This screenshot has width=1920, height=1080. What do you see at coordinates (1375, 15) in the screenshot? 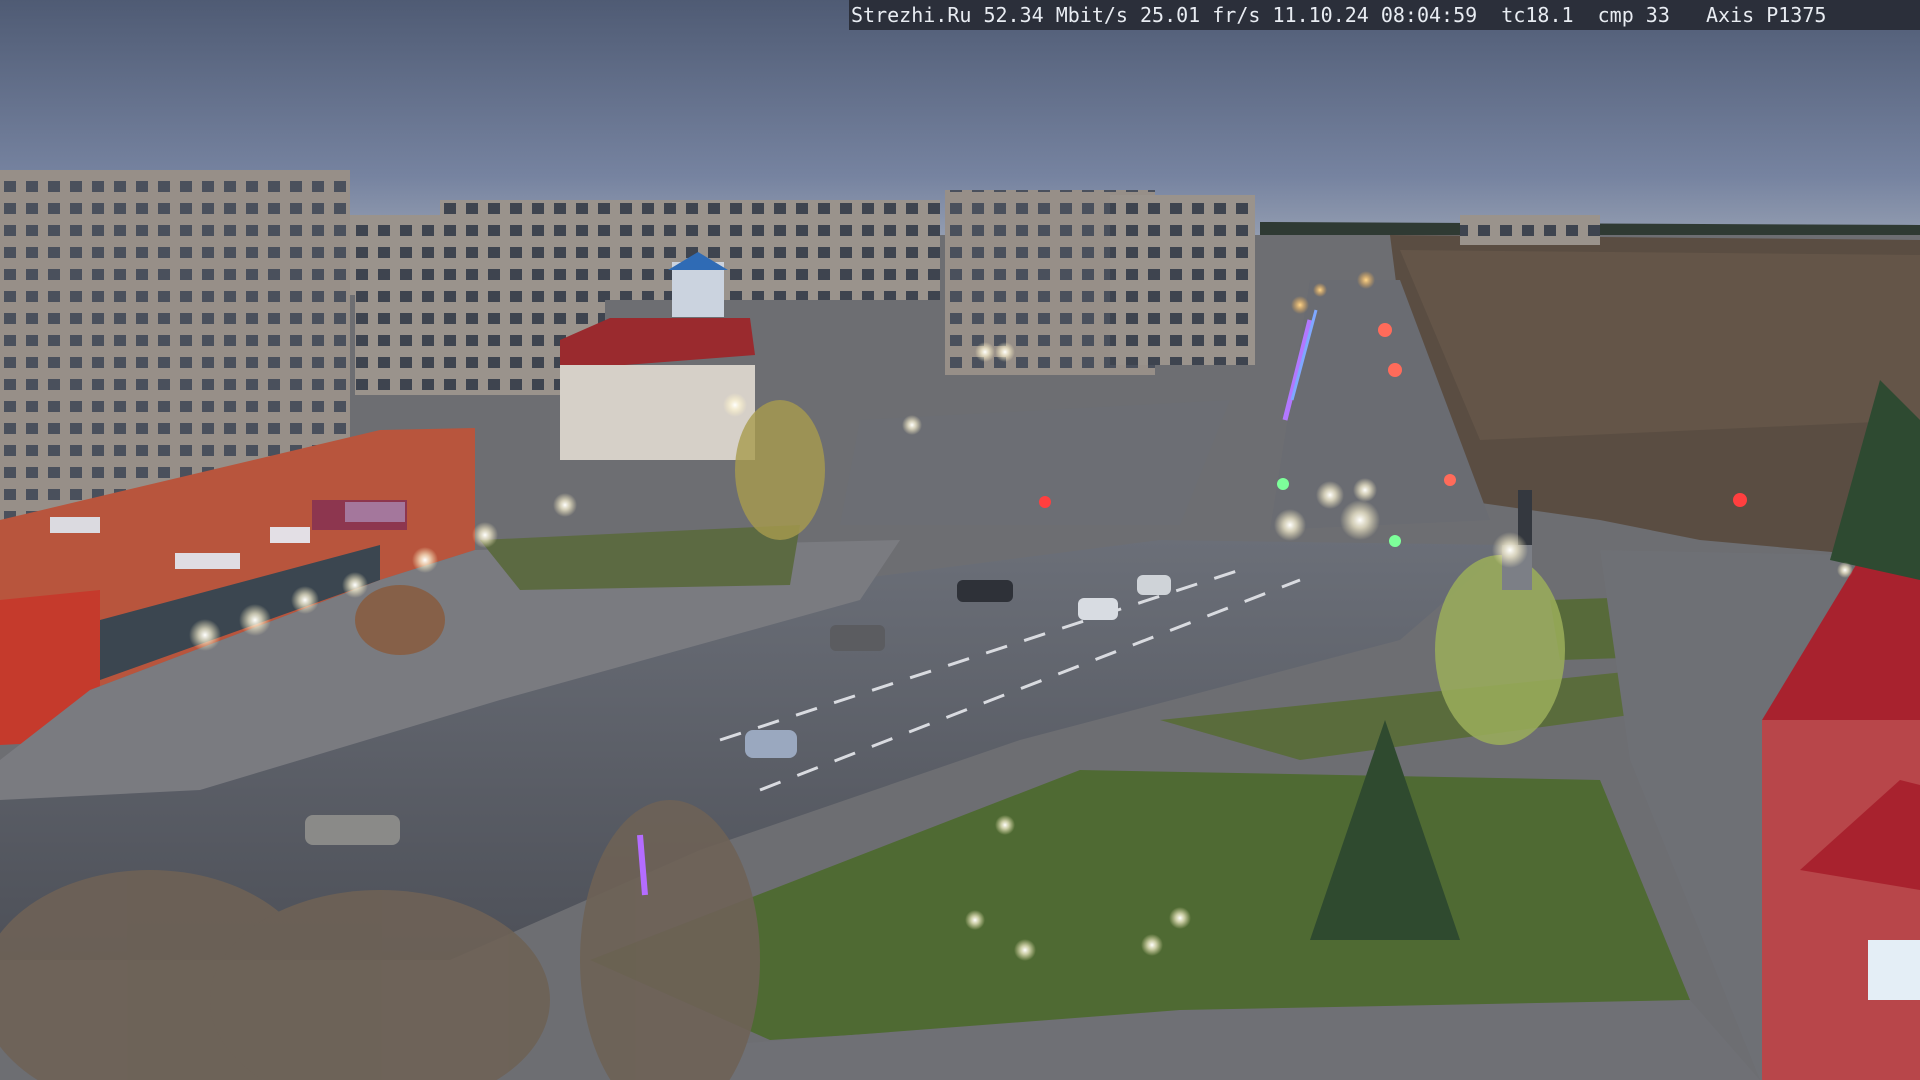
I see `osd-datetime: 11.10.24 08:04:59` at bounding box center [1375, 15].